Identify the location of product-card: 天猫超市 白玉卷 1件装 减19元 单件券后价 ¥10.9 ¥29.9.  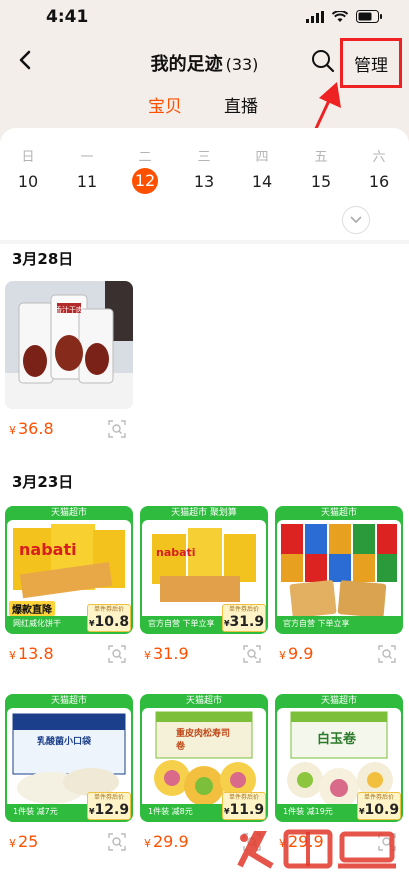
(339, 772).